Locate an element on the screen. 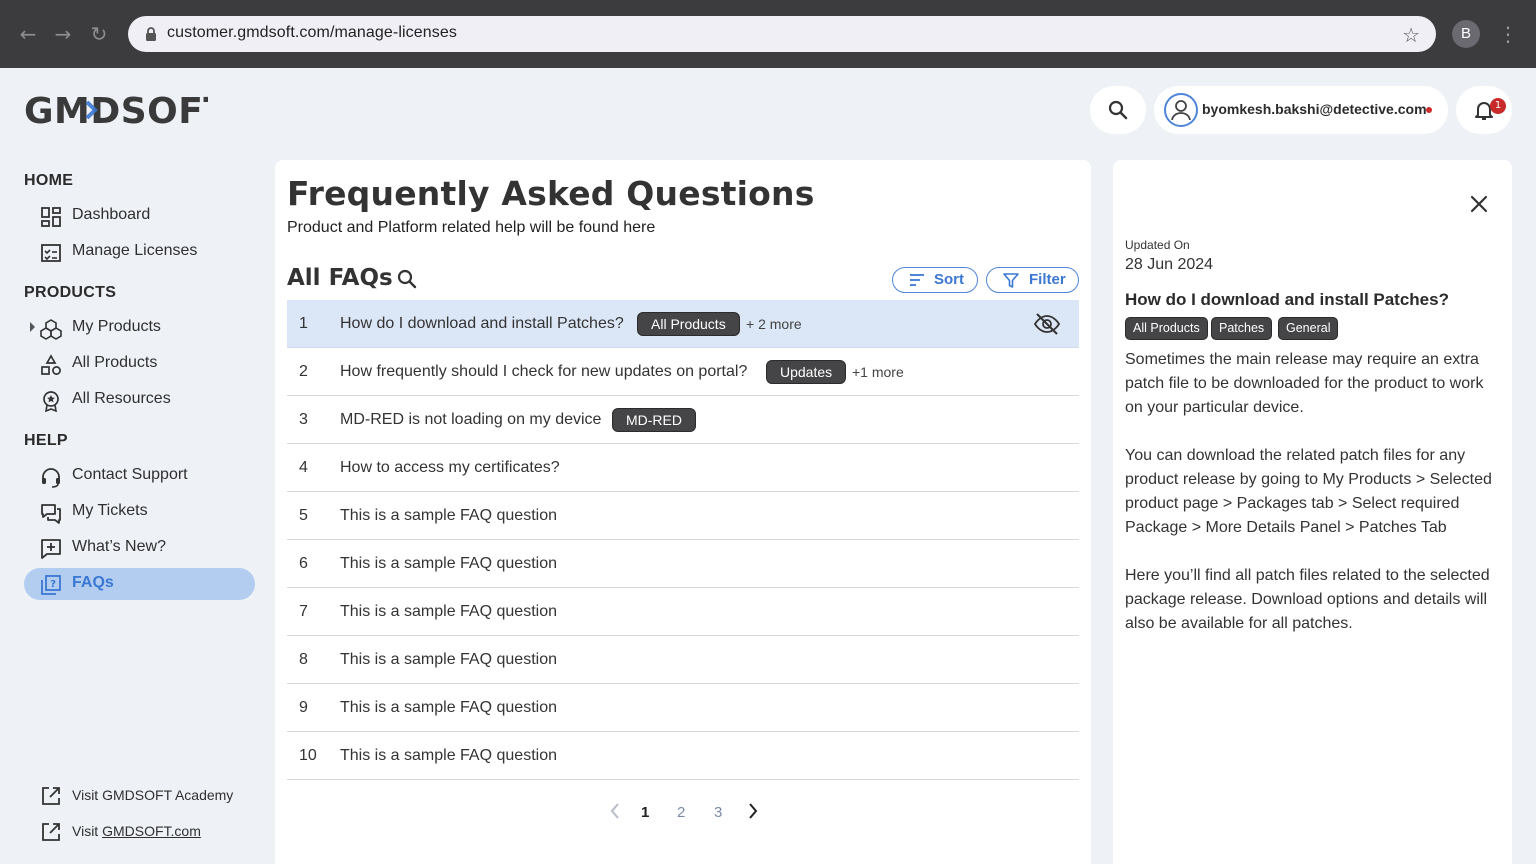  faq-row: 8 This is a sample FAQ question is located at coordinates (683, 660).